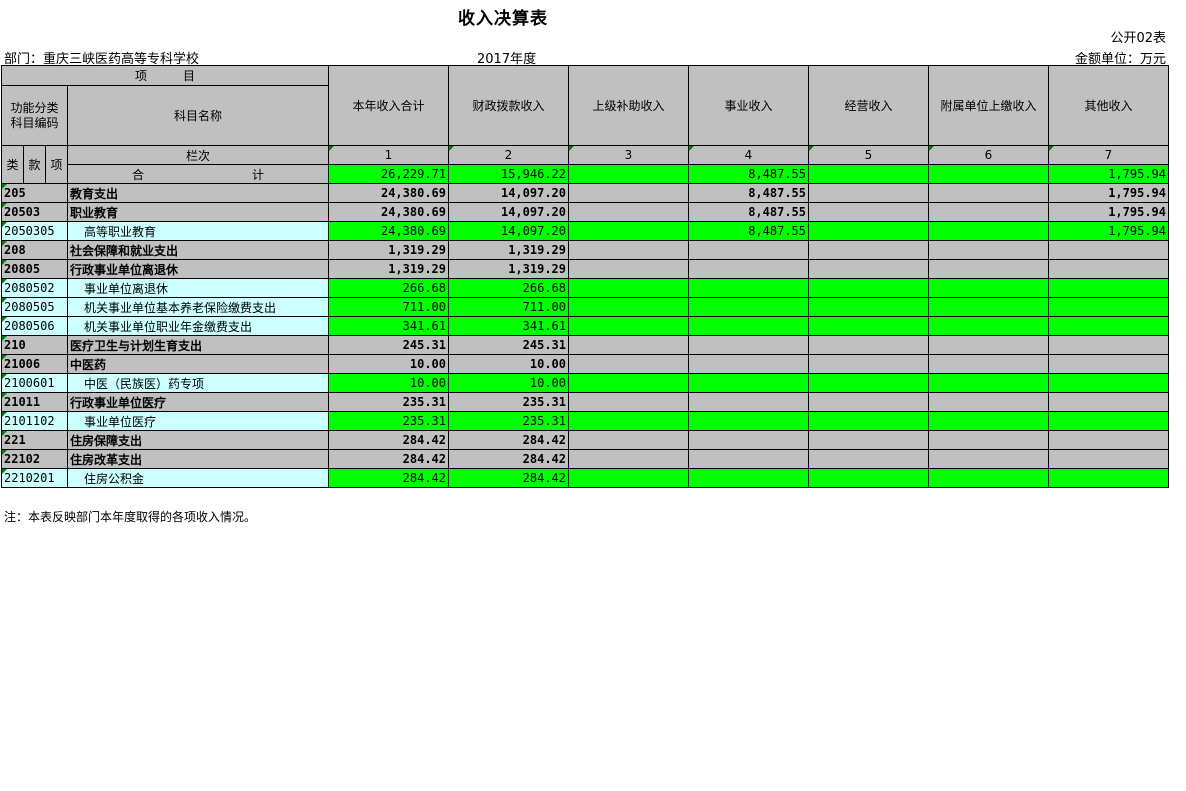 This screenshot has width=1186, height=791. Describe the element at coordinates (198, 326) in the screenshot. I see `subject-name: 机关事业单位职业年金缴费支出` at that location.